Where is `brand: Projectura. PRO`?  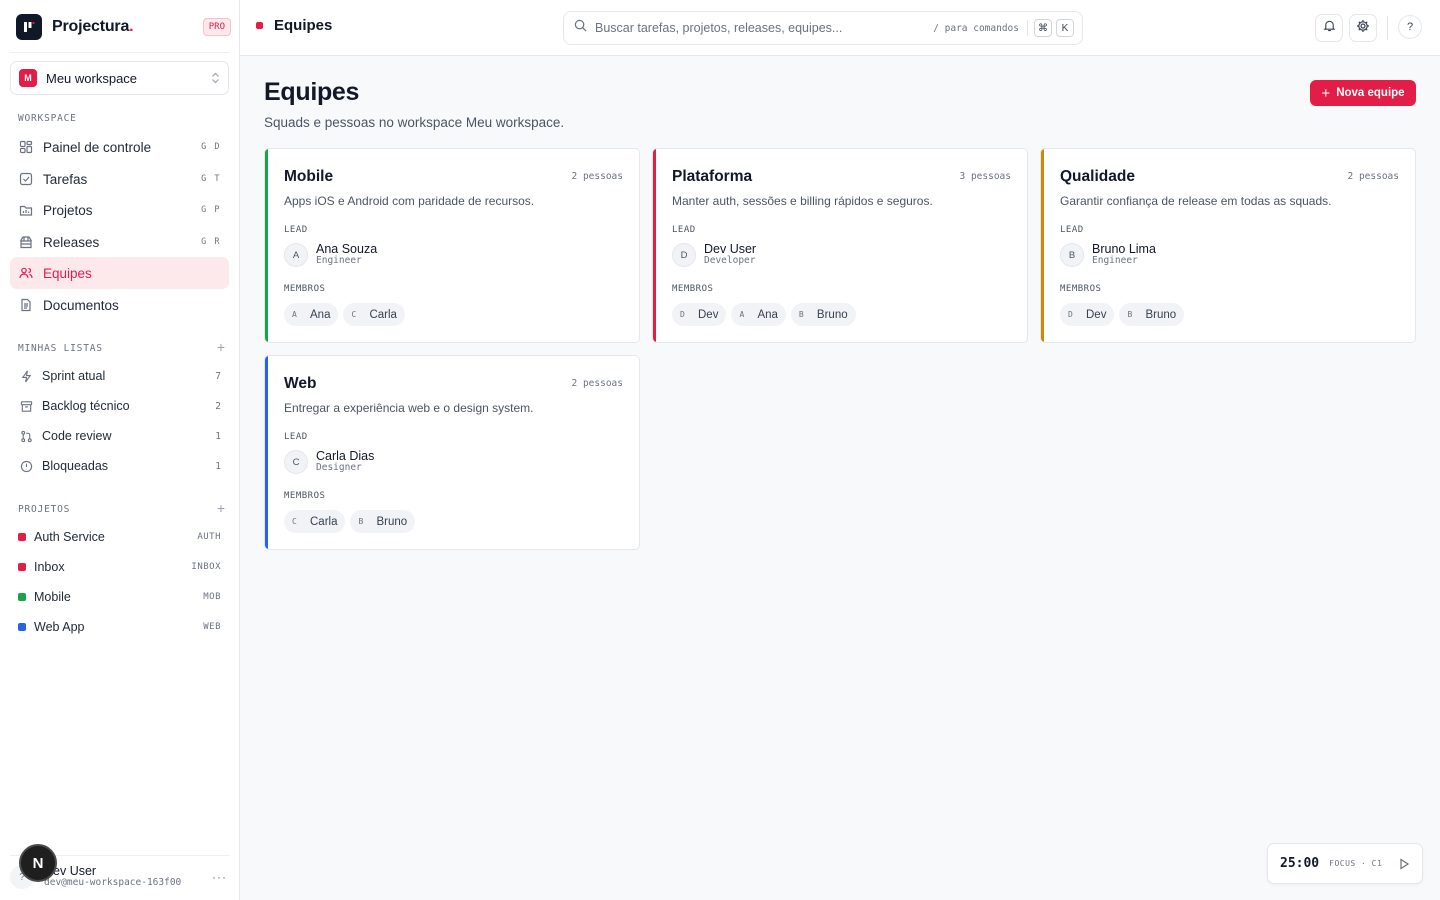 brand: Projectura. PRO is located at coordinates (123, 27).